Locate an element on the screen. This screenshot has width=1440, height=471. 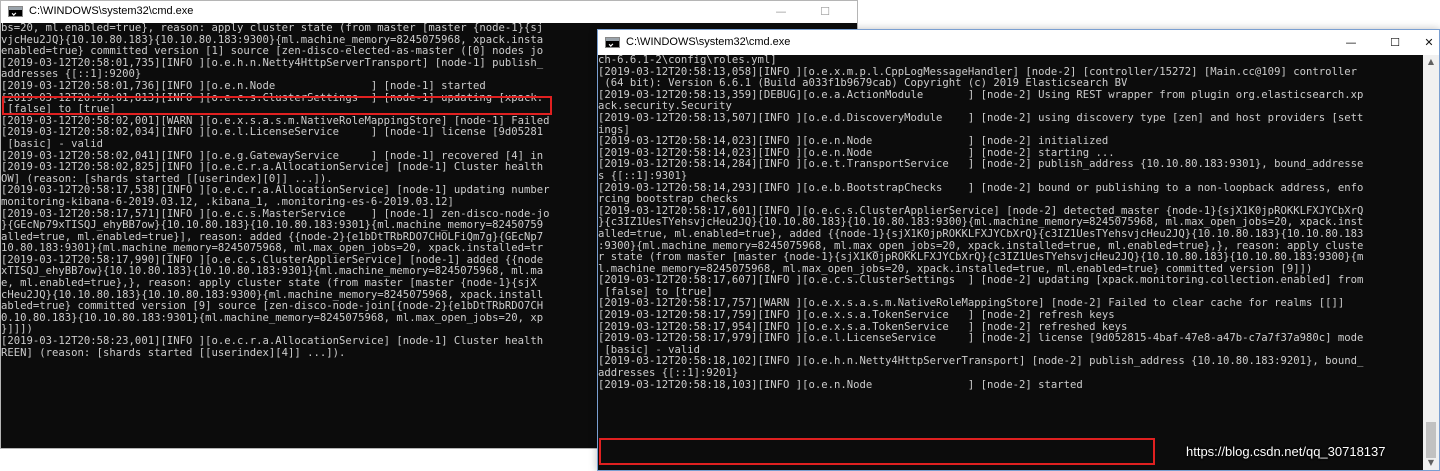
console-line: ch-6.6.1-2\config\roles.yml] is located at coordinates (687, 60).